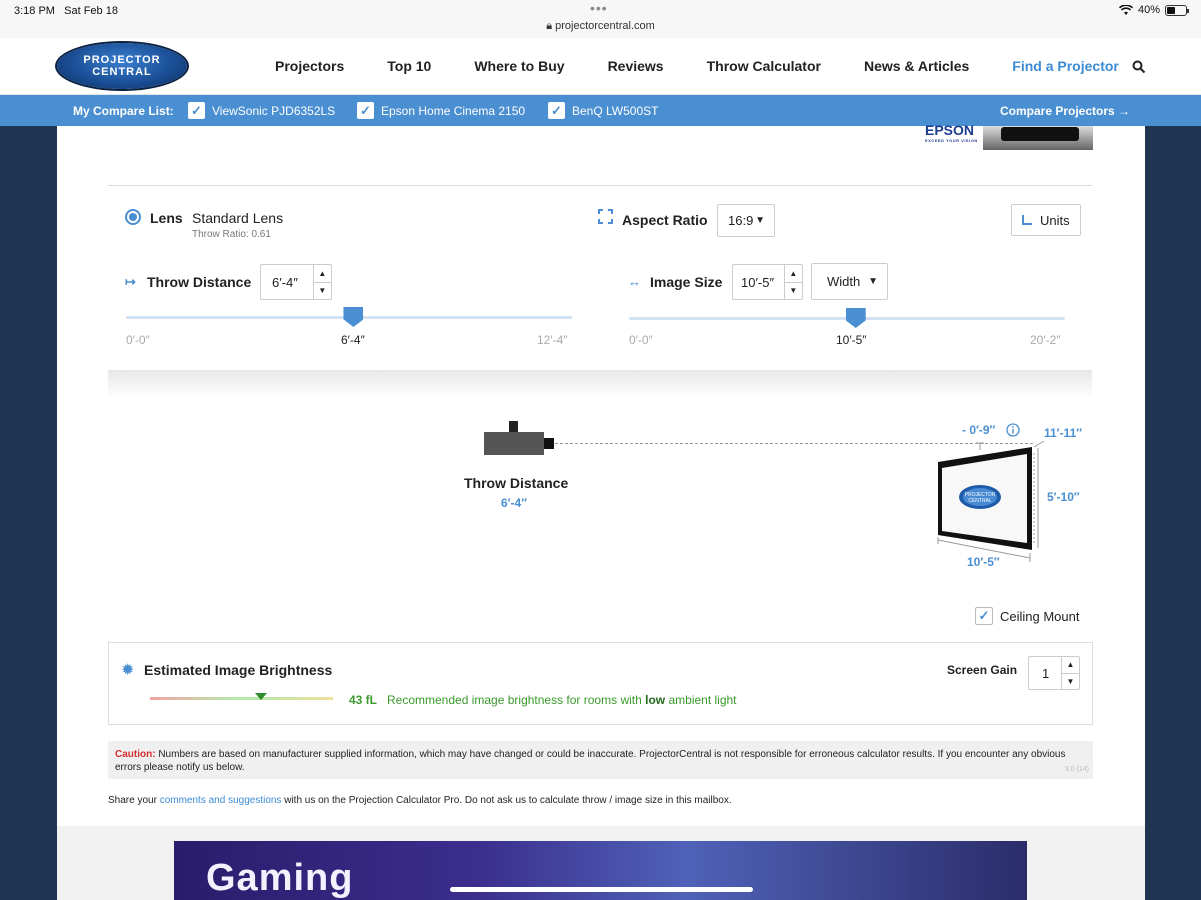  I want to click on brightness-title: Estimated Image Brightness, so click(238, 670).